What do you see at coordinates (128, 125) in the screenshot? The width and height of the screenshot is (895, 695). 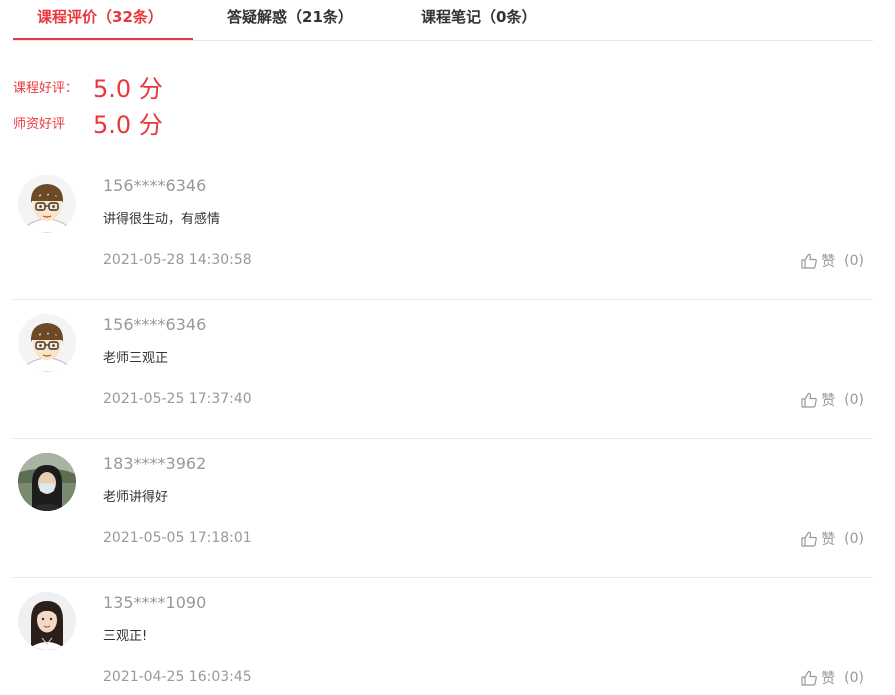 I see `teacher-rating-value: 5.0 分` at bounding box center [128, 125].